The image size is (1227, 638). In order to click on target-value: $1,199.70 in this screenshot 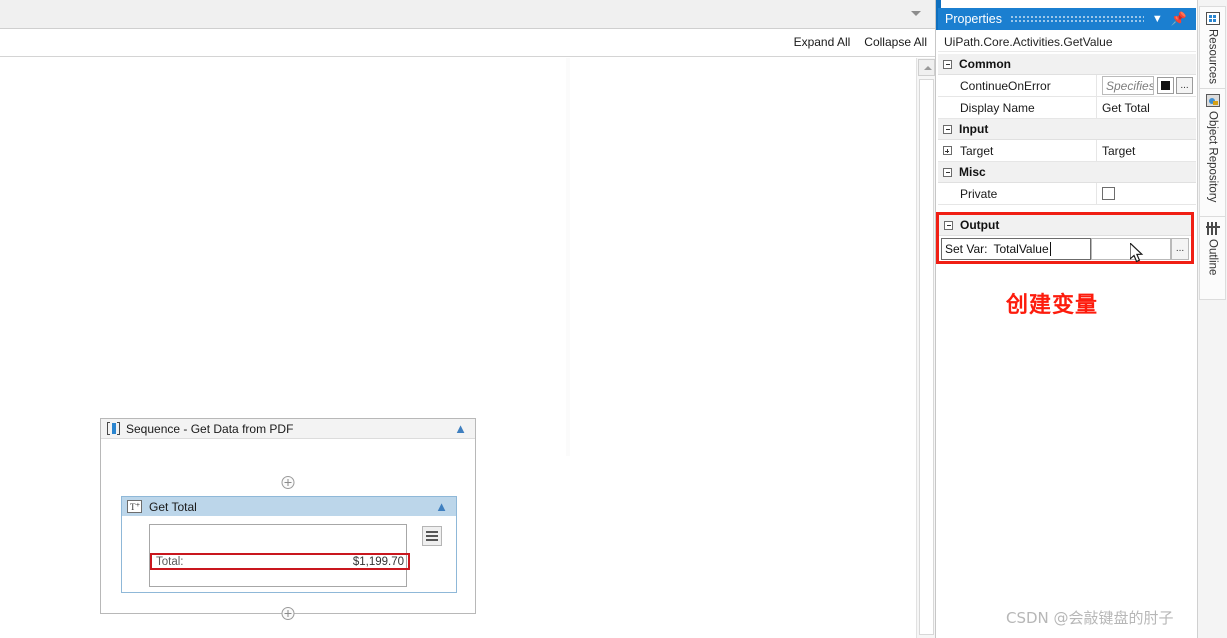, I will do `click(378, 561)`.